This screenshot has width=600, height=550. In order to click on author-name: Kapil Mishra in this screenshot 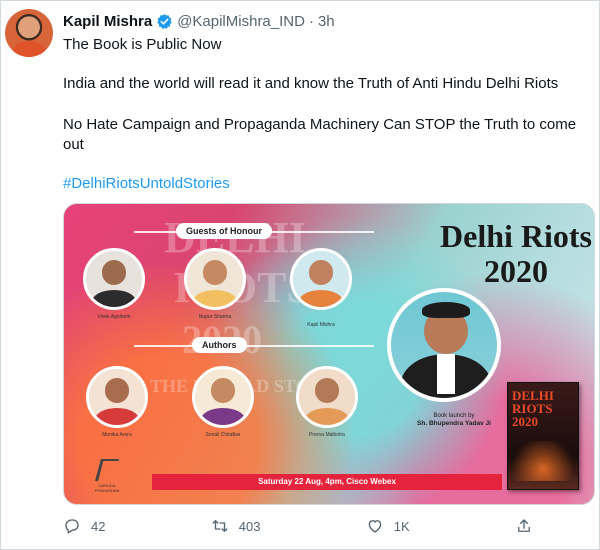, I will do `click(107, 21)`.